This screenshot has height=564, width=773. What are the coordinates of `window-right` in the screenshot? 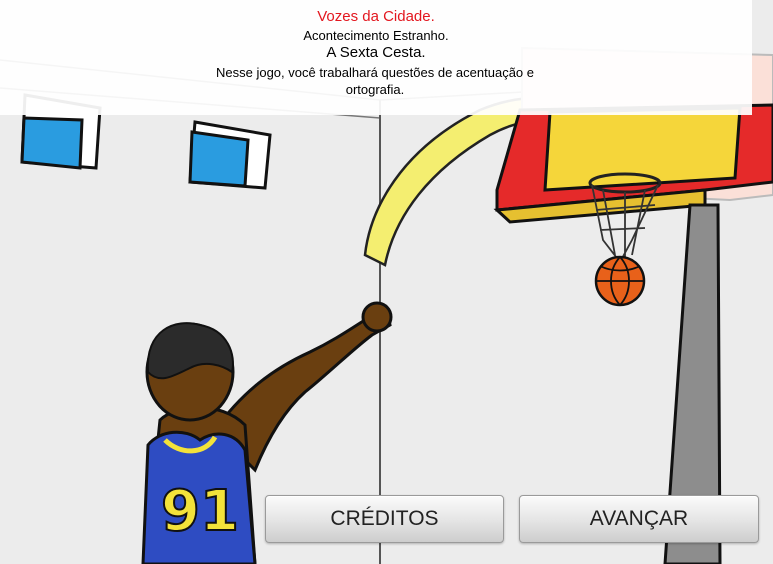 It's located at (230, 155).